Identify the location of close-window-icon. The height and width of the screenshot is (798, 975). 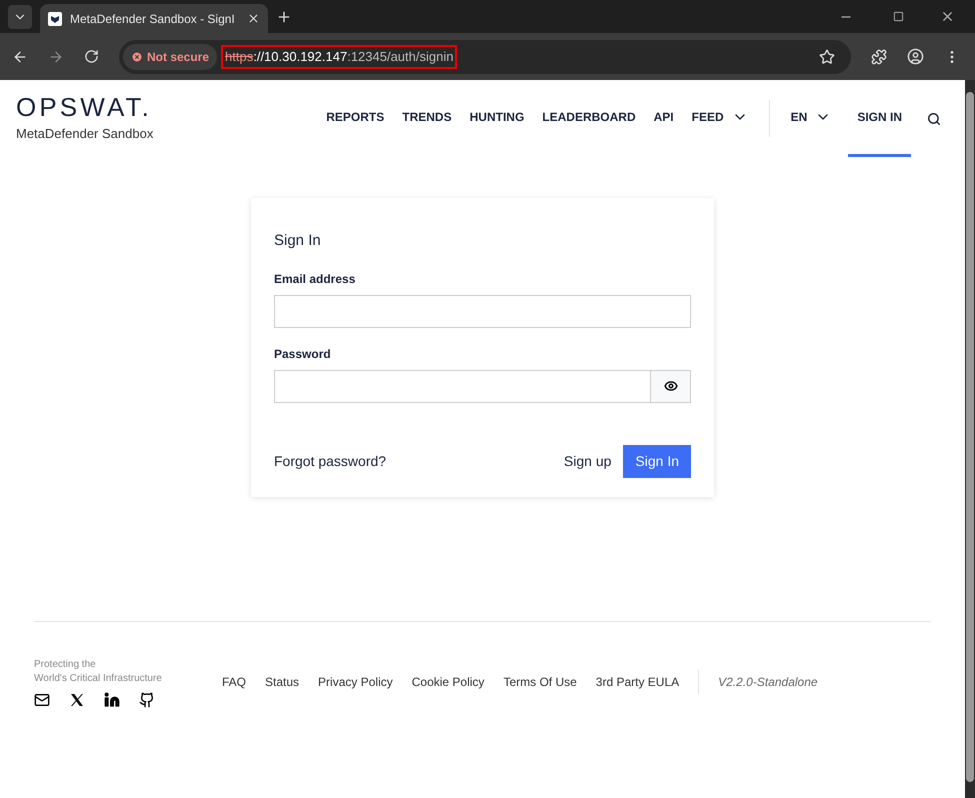
(947, 16).